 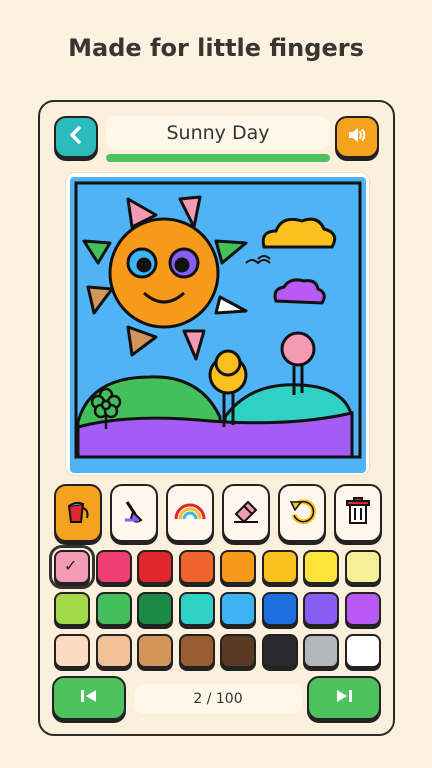 What do you see at coordinates (218, 133) in the screenshot?
I see `page-title: Sunny Day` at bounding box center [218, 133].